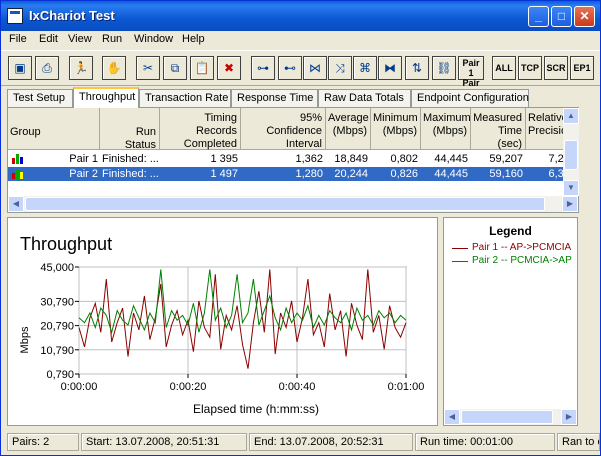 The image size is (601, 456). I want to click on table-horizontal-scrollbar: ◀ ▶, so click(293, 204).